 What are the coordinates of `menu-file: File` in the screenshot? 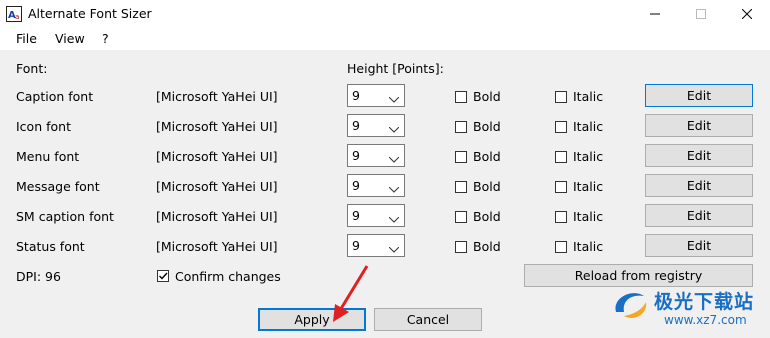 It's located at (26, 38).